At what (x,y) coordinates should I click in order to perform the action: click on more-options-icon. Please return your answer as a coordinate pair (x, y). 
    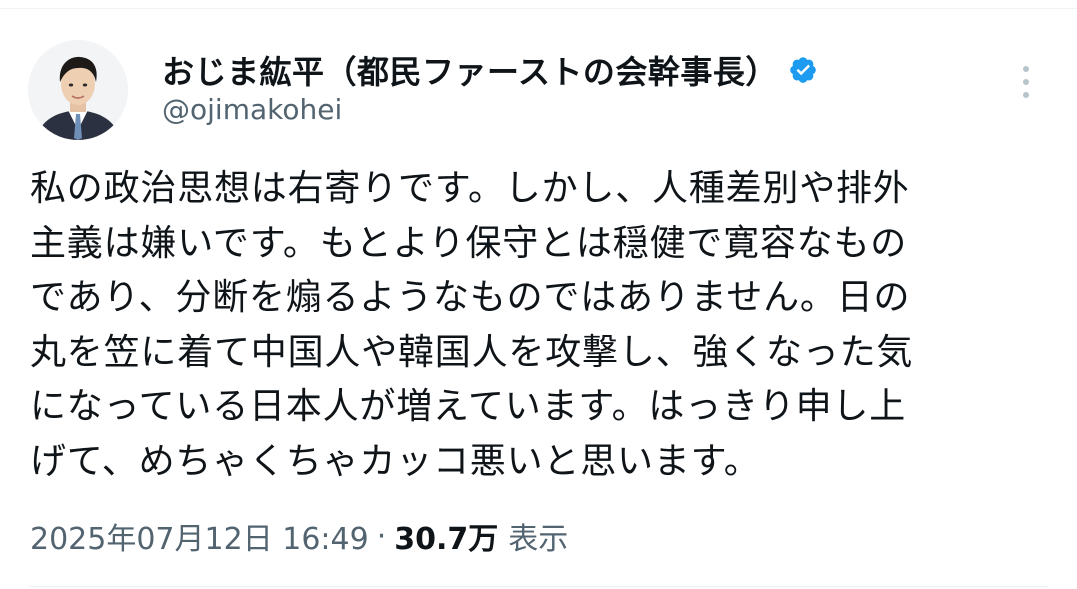
    Looking at the image, I should click on (1026, 82).